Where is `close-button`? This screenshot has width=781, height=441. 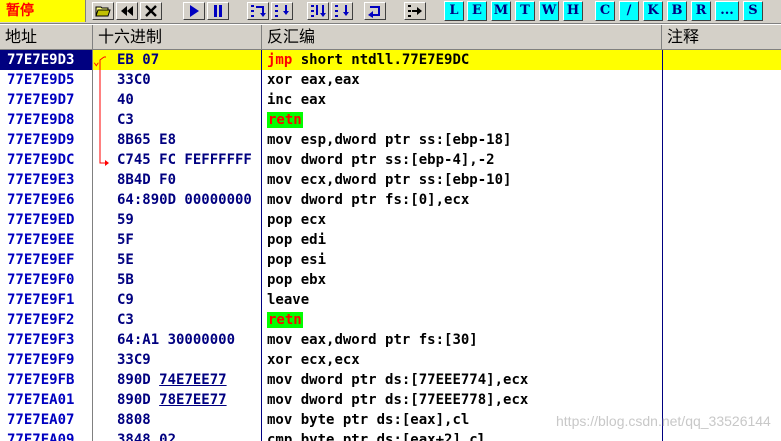
close-button is located at coordinates (151, 11).